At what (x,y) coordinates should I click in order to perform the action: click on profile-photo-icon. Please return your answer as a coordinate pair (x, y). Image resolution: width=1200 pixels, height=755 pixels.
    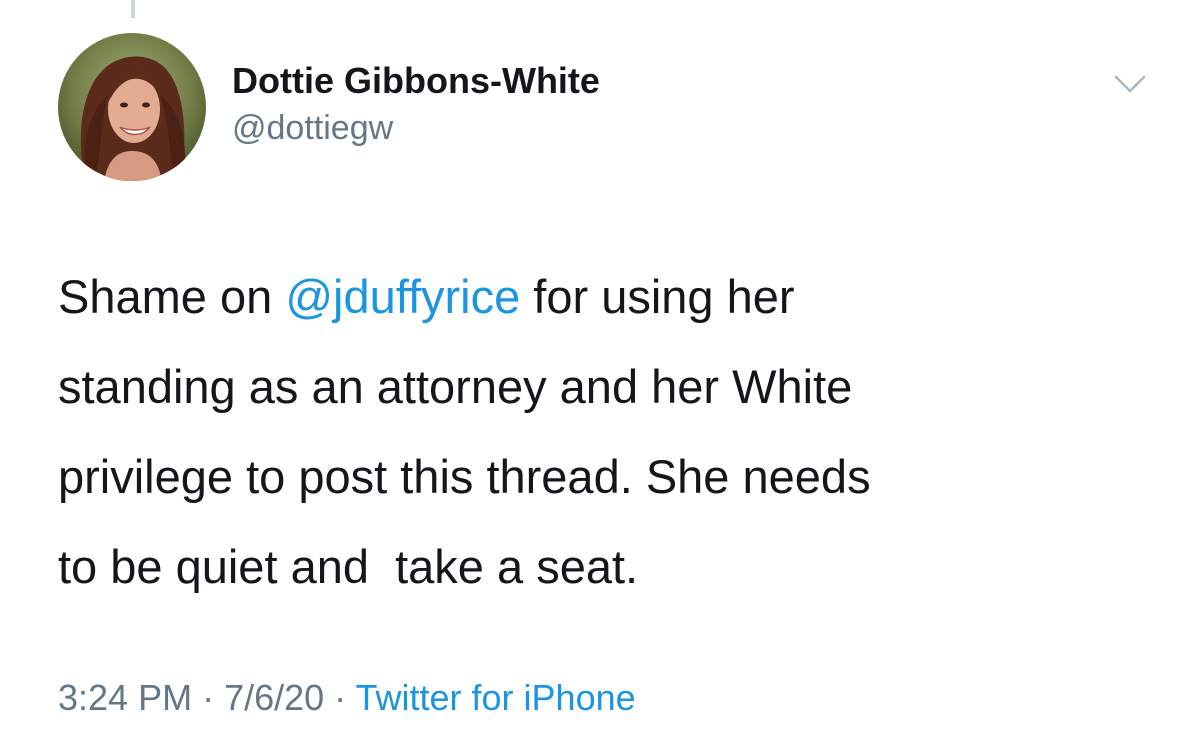
    Looking at the image, I should click on (132, 107).